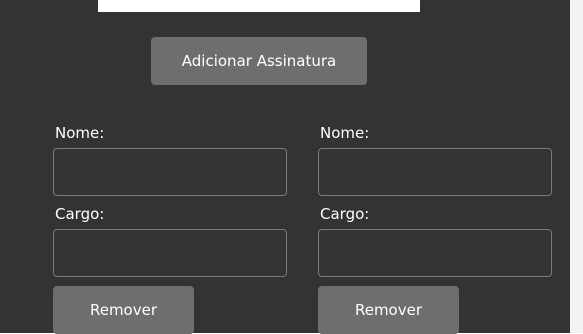  What do you see at coordinates (576, 166) in the screenshot?
I see `vertical-scrollbar` at bounding box center [576, 166].